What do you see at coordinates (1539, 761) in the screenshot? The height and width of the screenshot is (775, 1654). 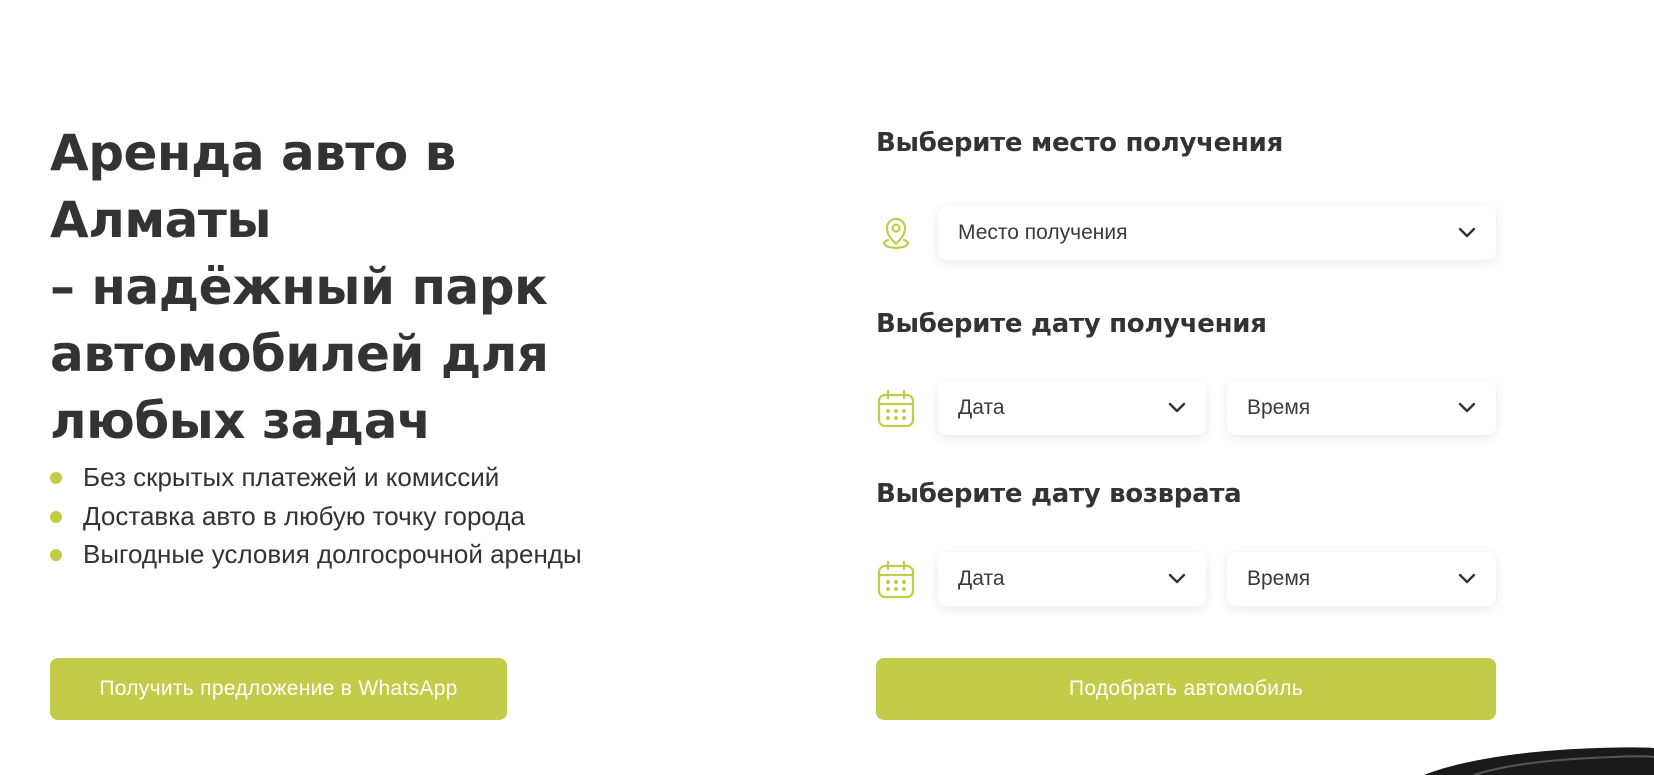 I see `car-image` at bounding box center [1539, 761].